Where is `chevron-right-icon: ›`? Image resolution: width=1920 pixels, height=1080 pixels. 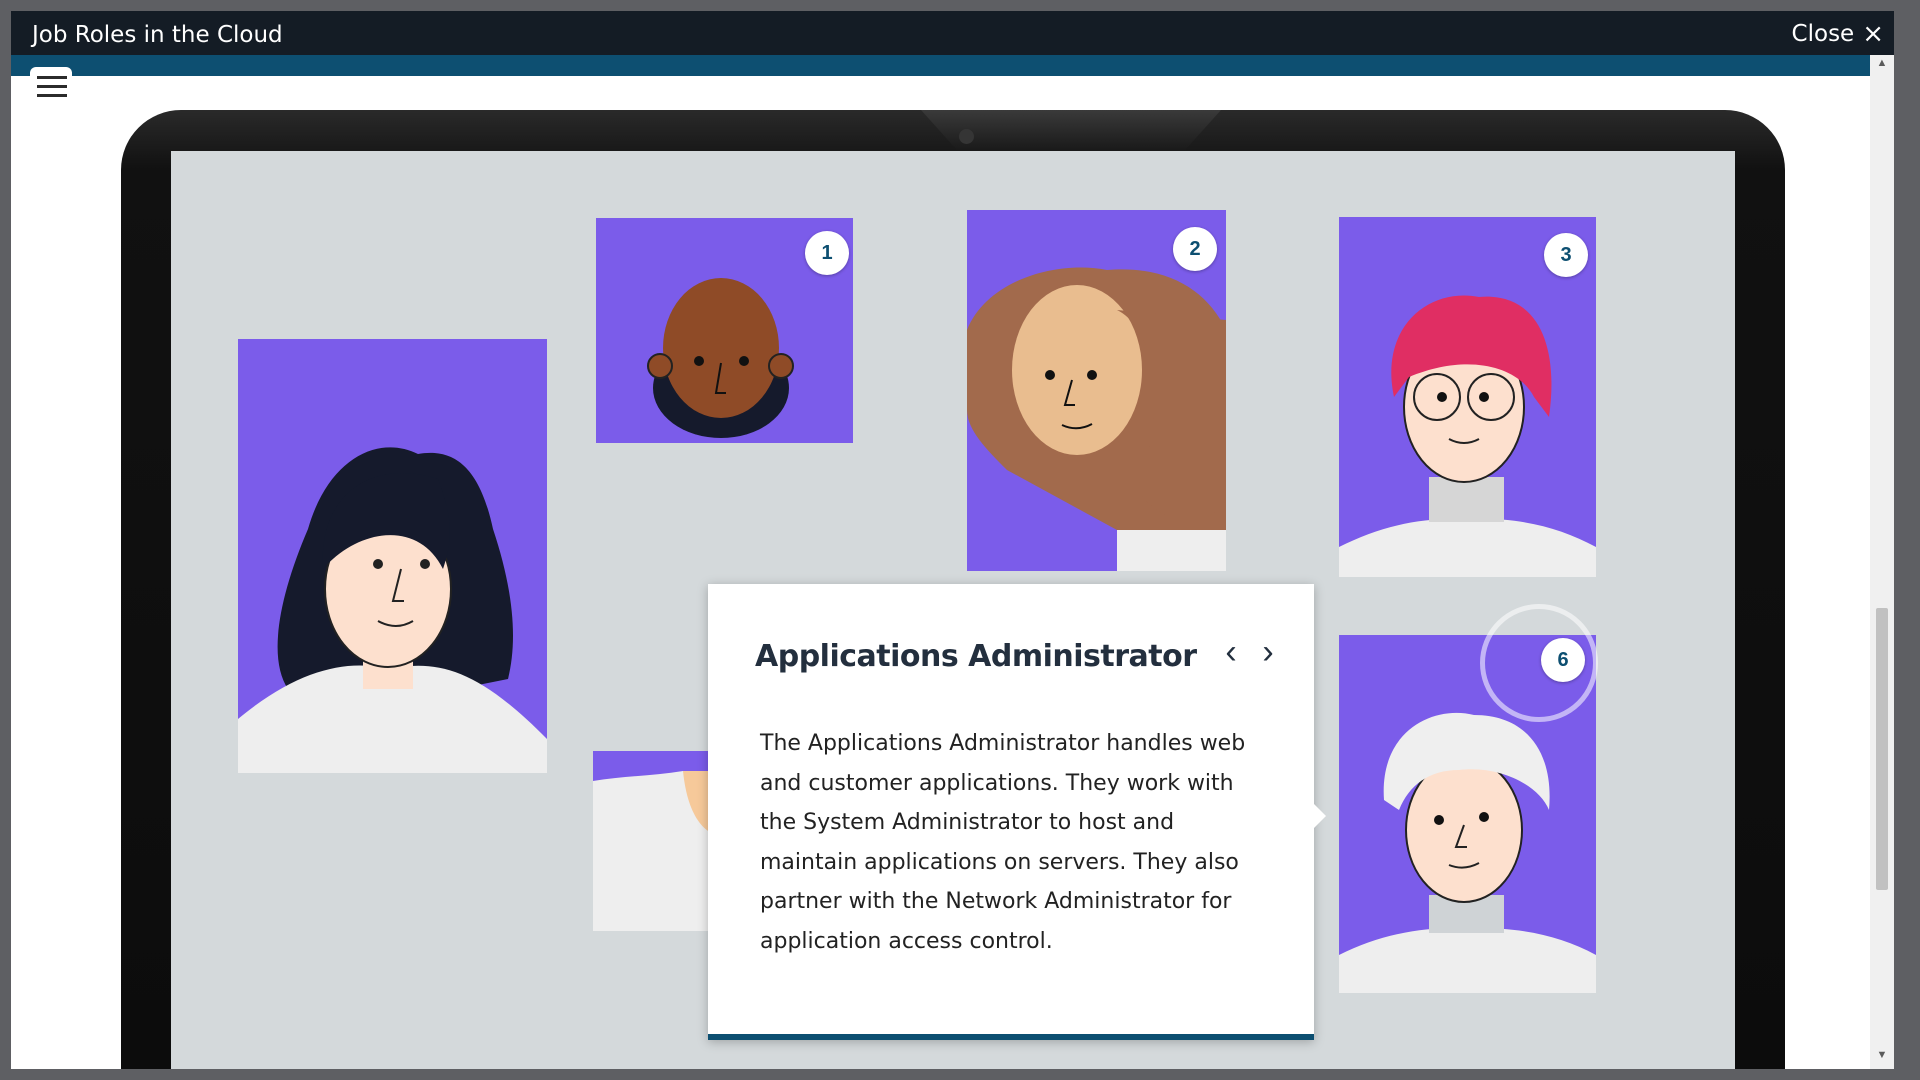 chevron-right-icon: › is located at coordinates (1268, 652).